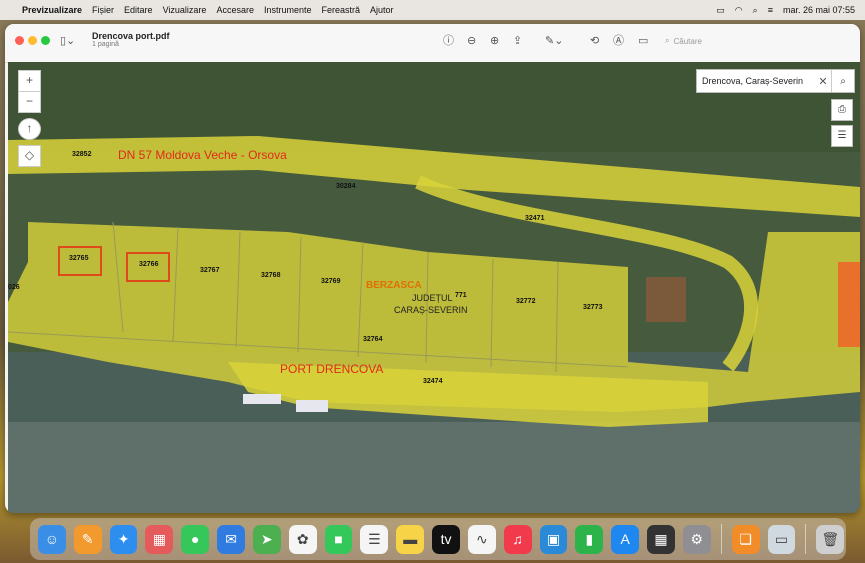 The image size is (865, 563). I want to click on parcel-32474: 32474, so click(433, 381).